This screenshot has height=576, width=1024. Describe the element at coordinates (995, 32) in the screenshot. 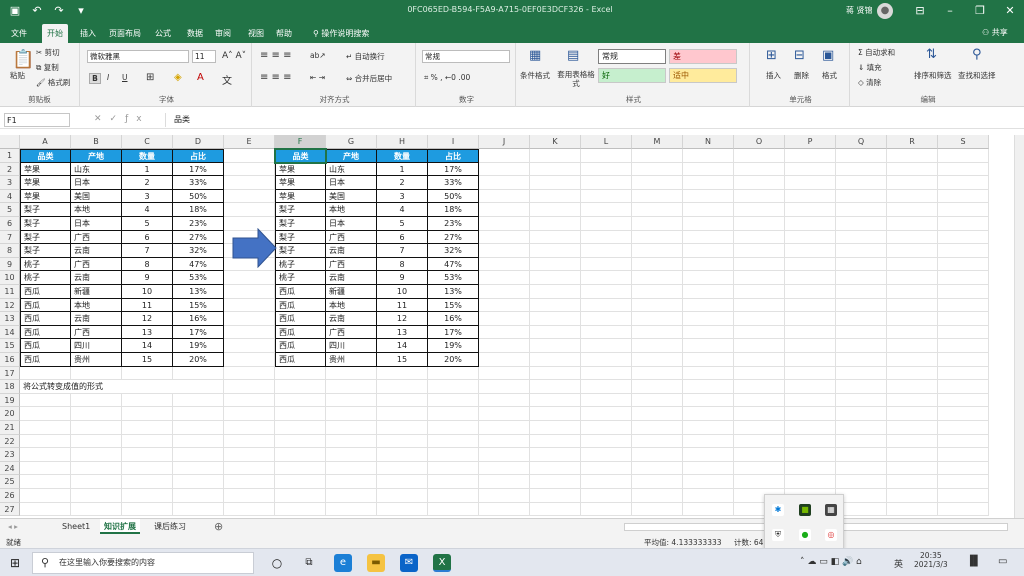

I see `share-button: ⚇ 共享` at that location.